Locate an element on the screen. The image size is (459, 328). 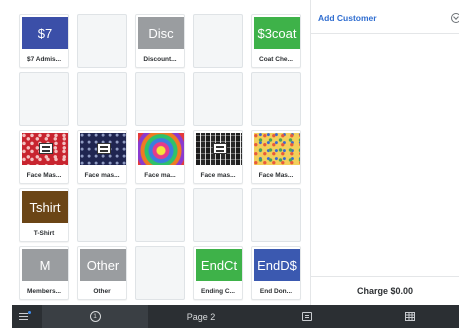
grid-view-icon is located at coordinates (409, 316).